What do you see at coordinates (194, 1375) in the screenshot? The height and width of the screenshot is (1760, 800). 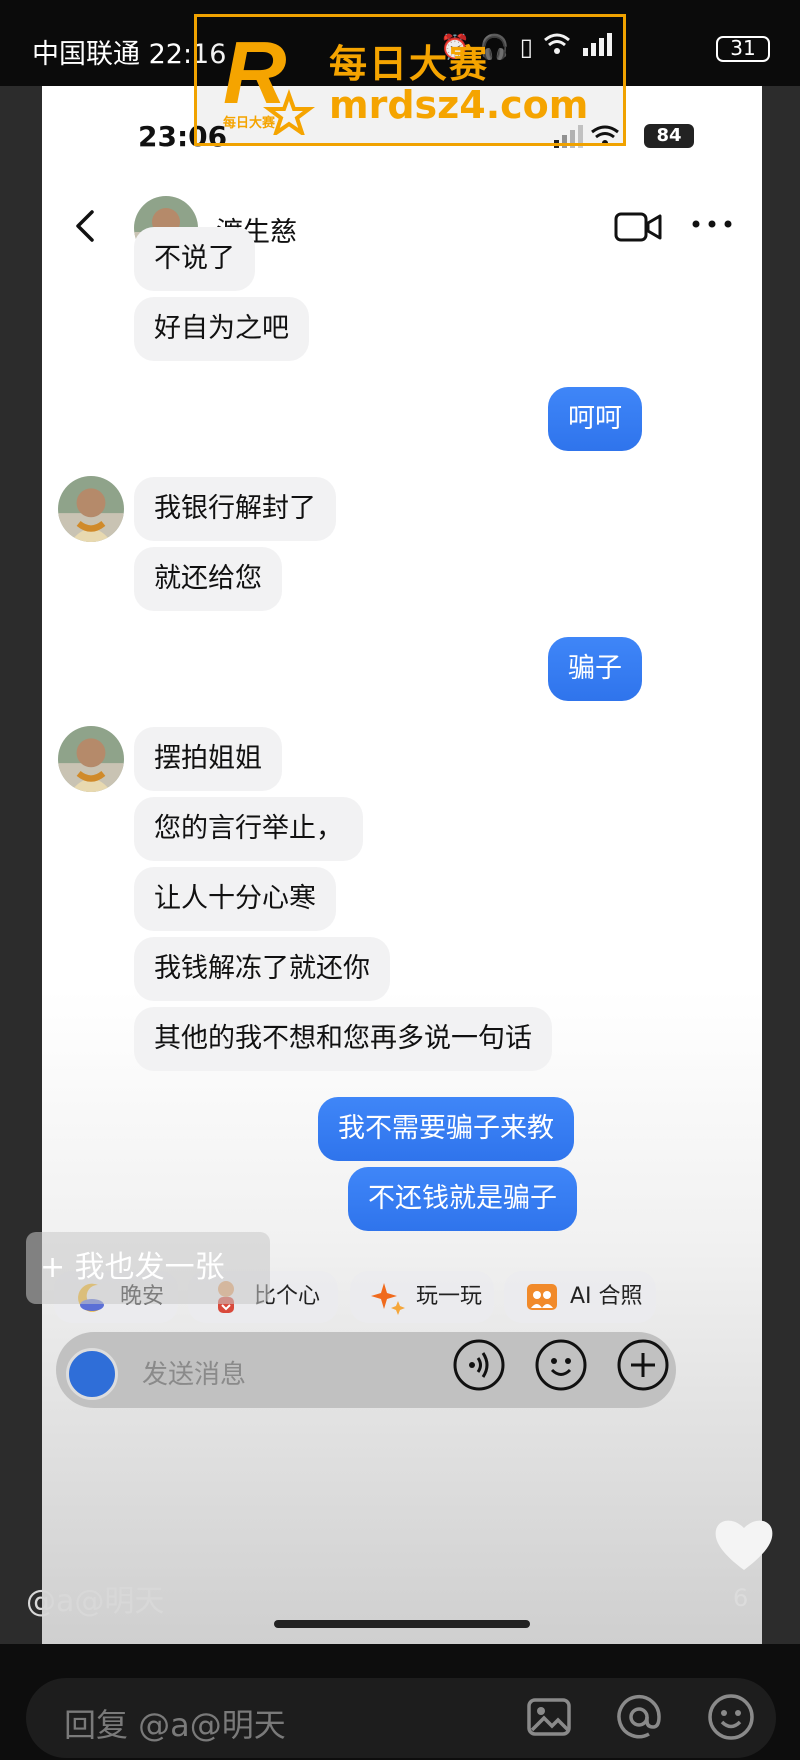 I see `message-input-placeholder: 发送消息` at bounding box center [194, 1375].